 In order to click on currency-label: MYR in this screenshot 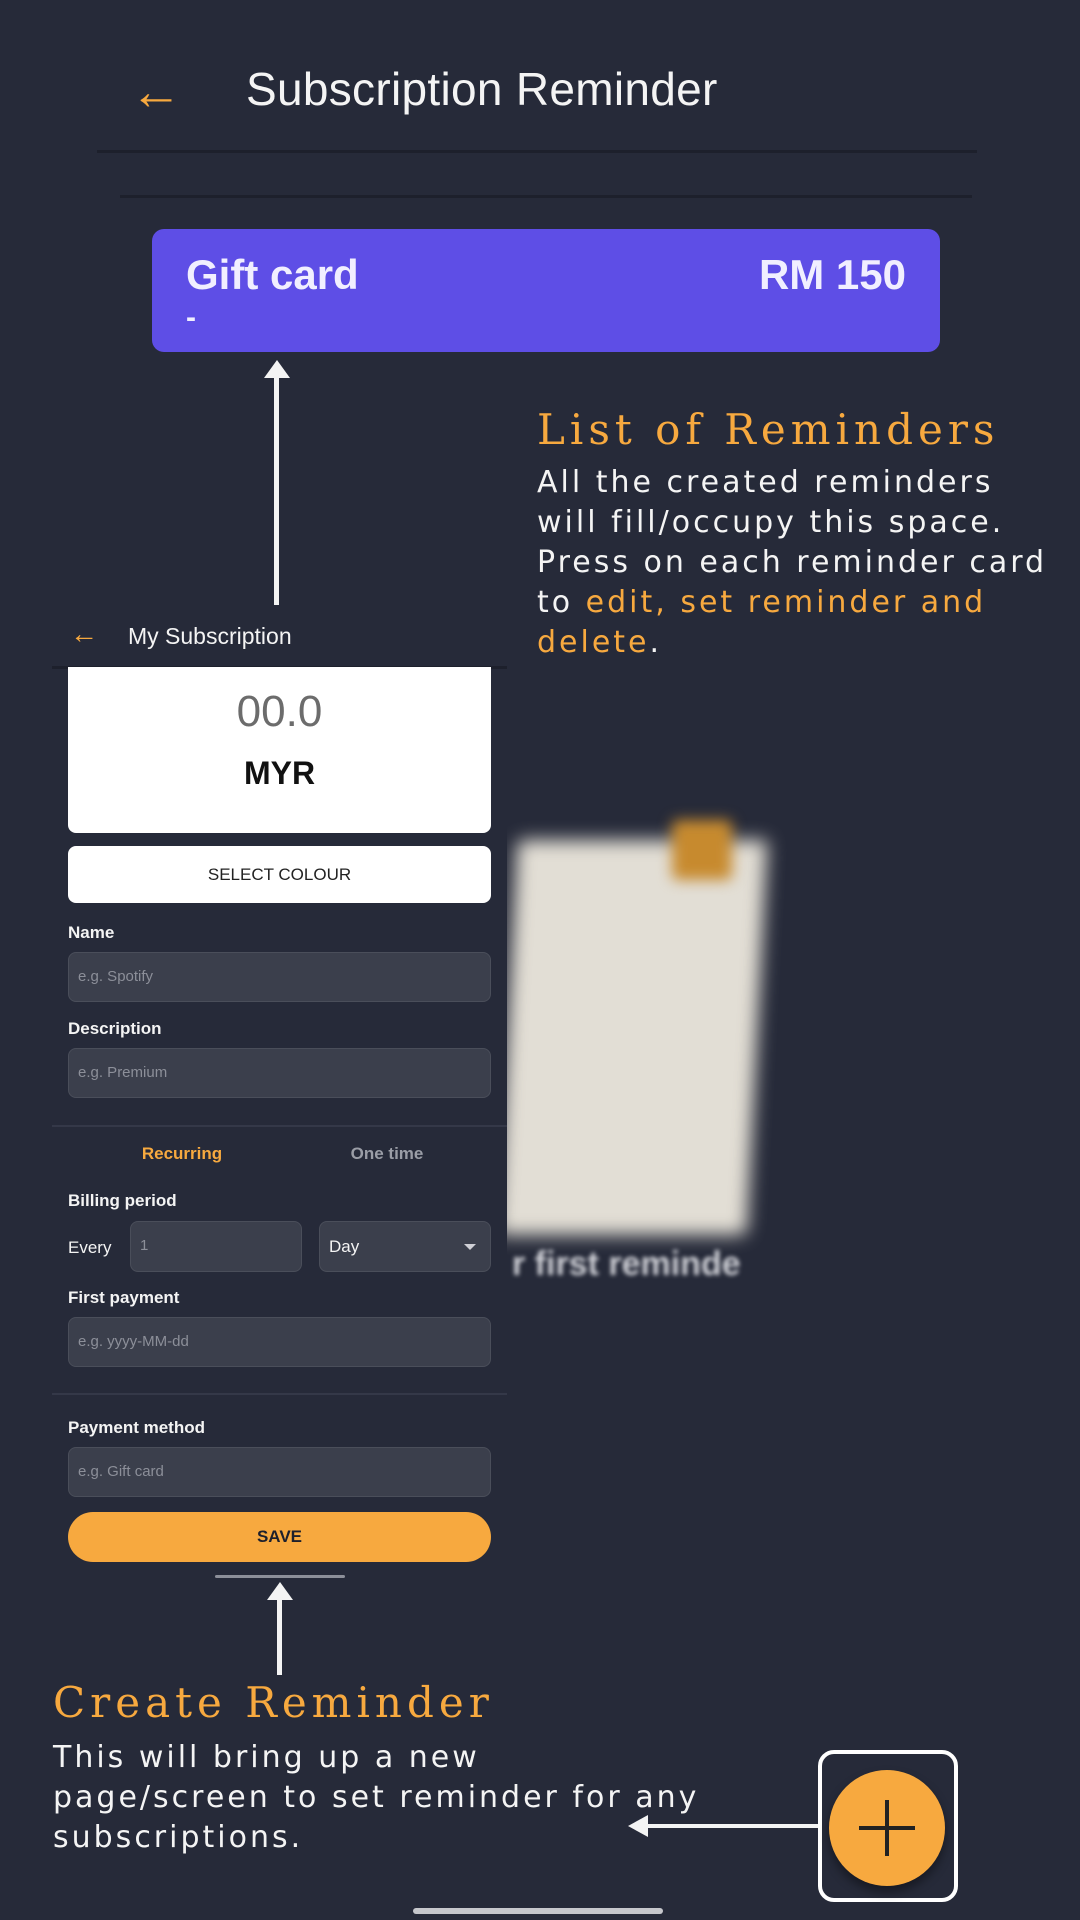, I will do `click(279, 773)`.